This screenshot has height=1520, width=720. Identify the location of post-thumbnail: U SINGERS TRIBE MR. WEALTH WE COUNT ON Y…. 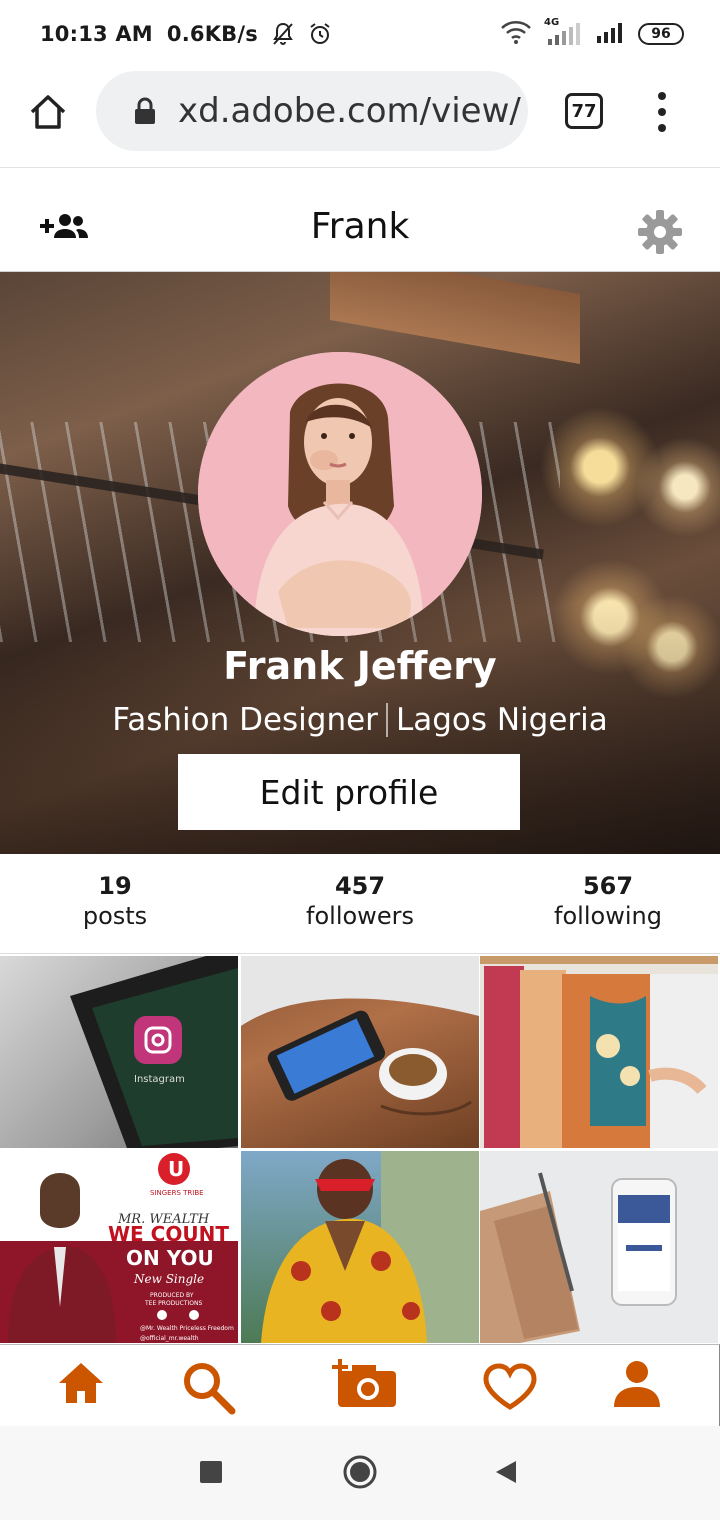
(119, 1247).